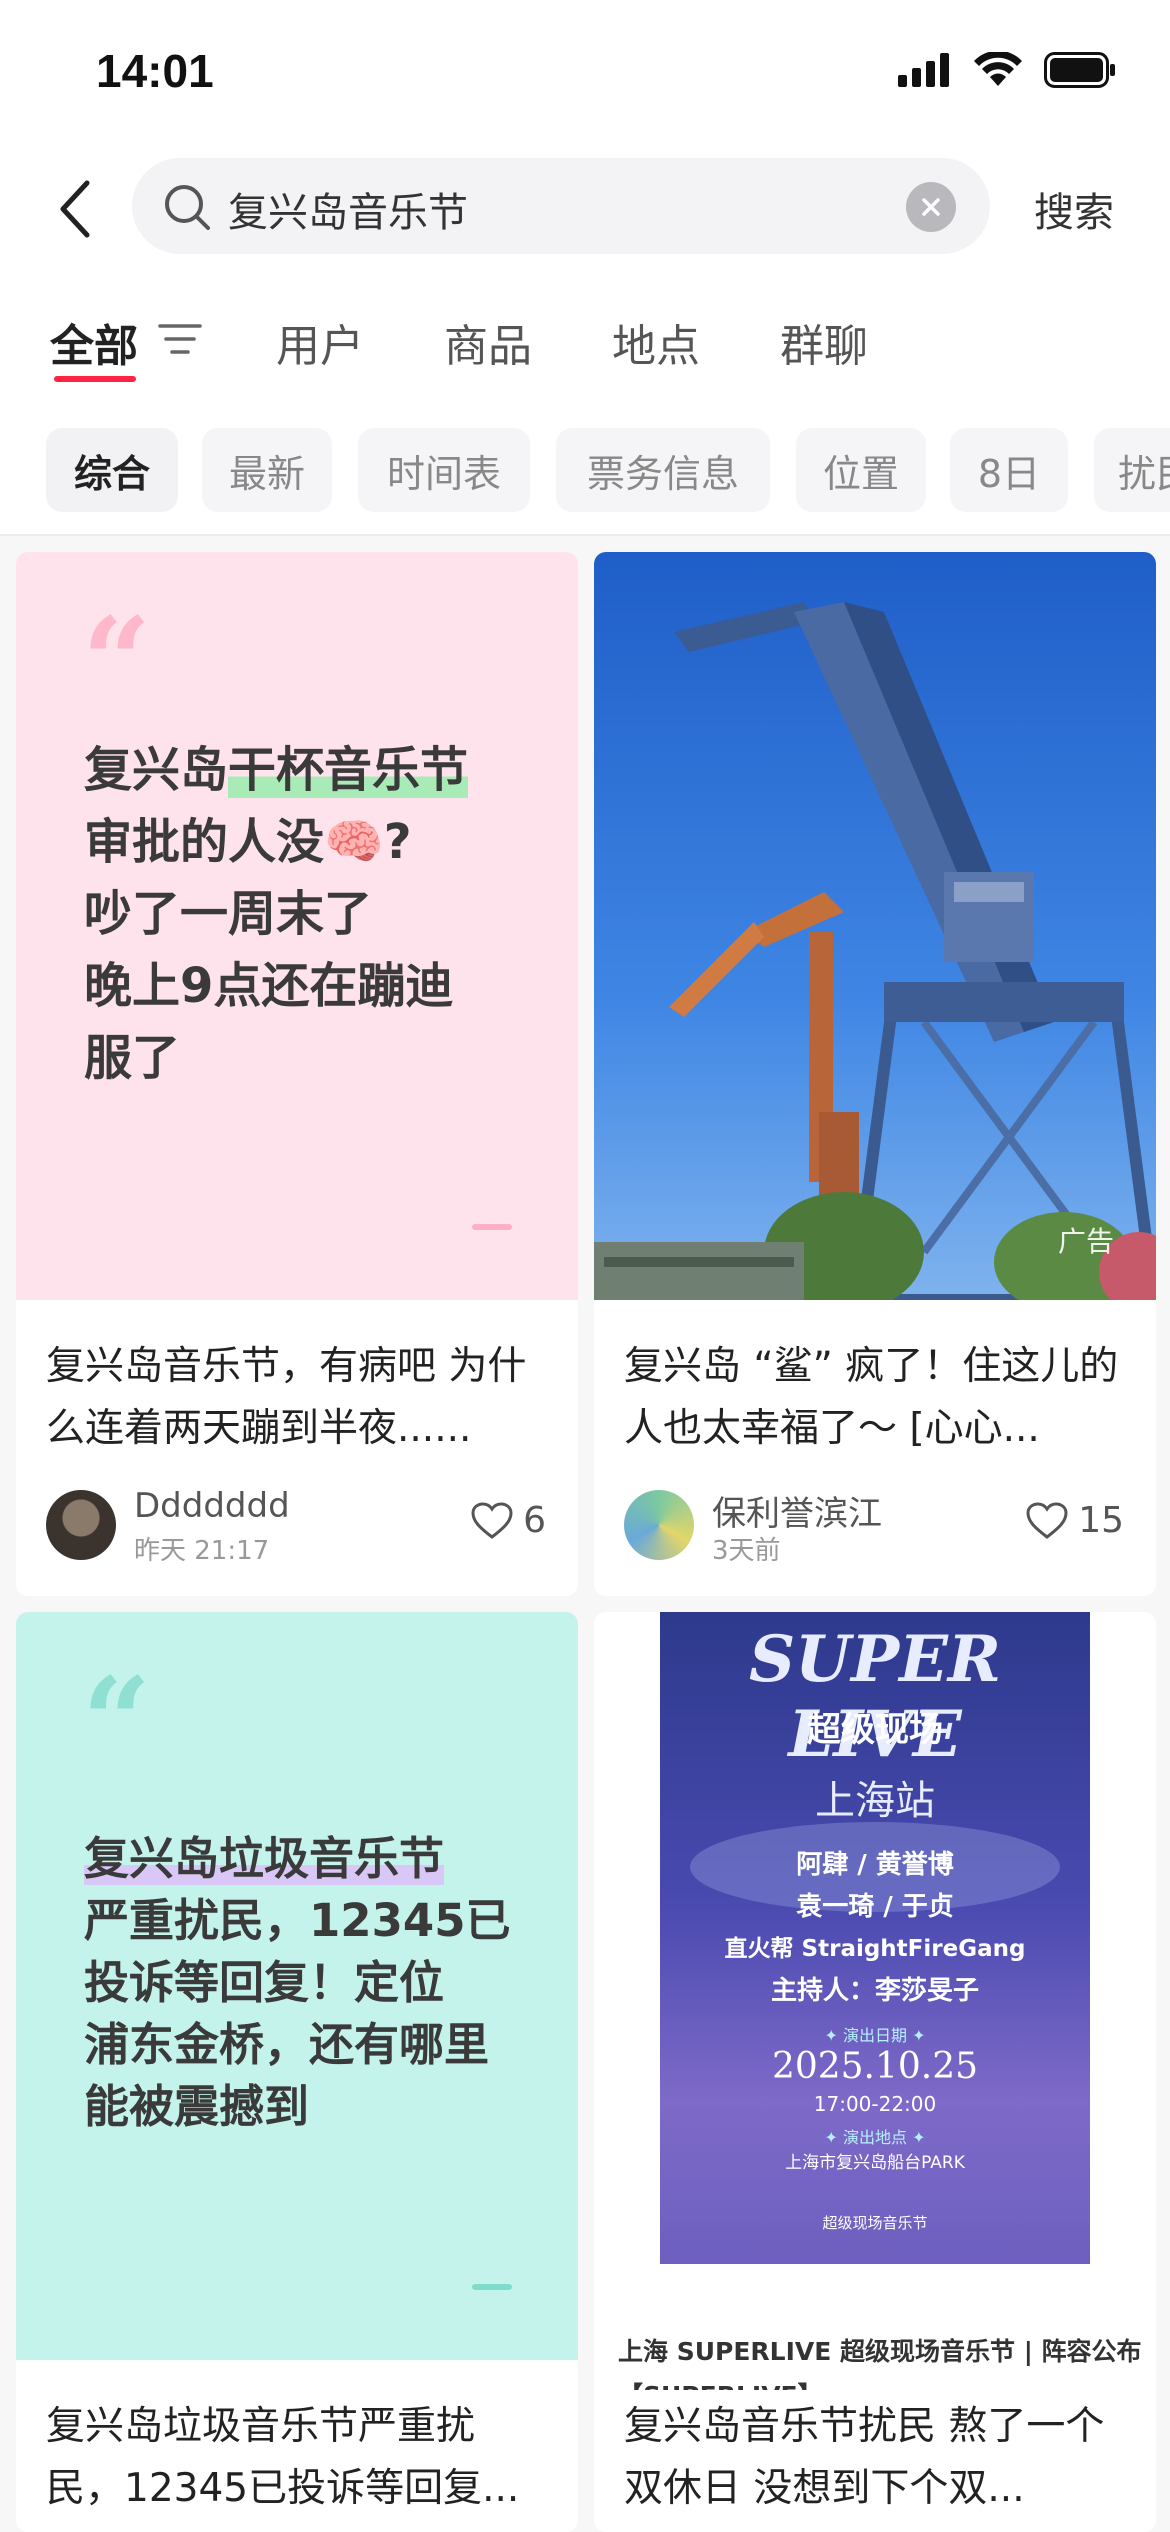 The height and width of the screenshot is (2532, 1170). Describe the element at coordinates (875, 2104) in the screenshot. I see `poster-hours: 17:00-22:00` at that location.